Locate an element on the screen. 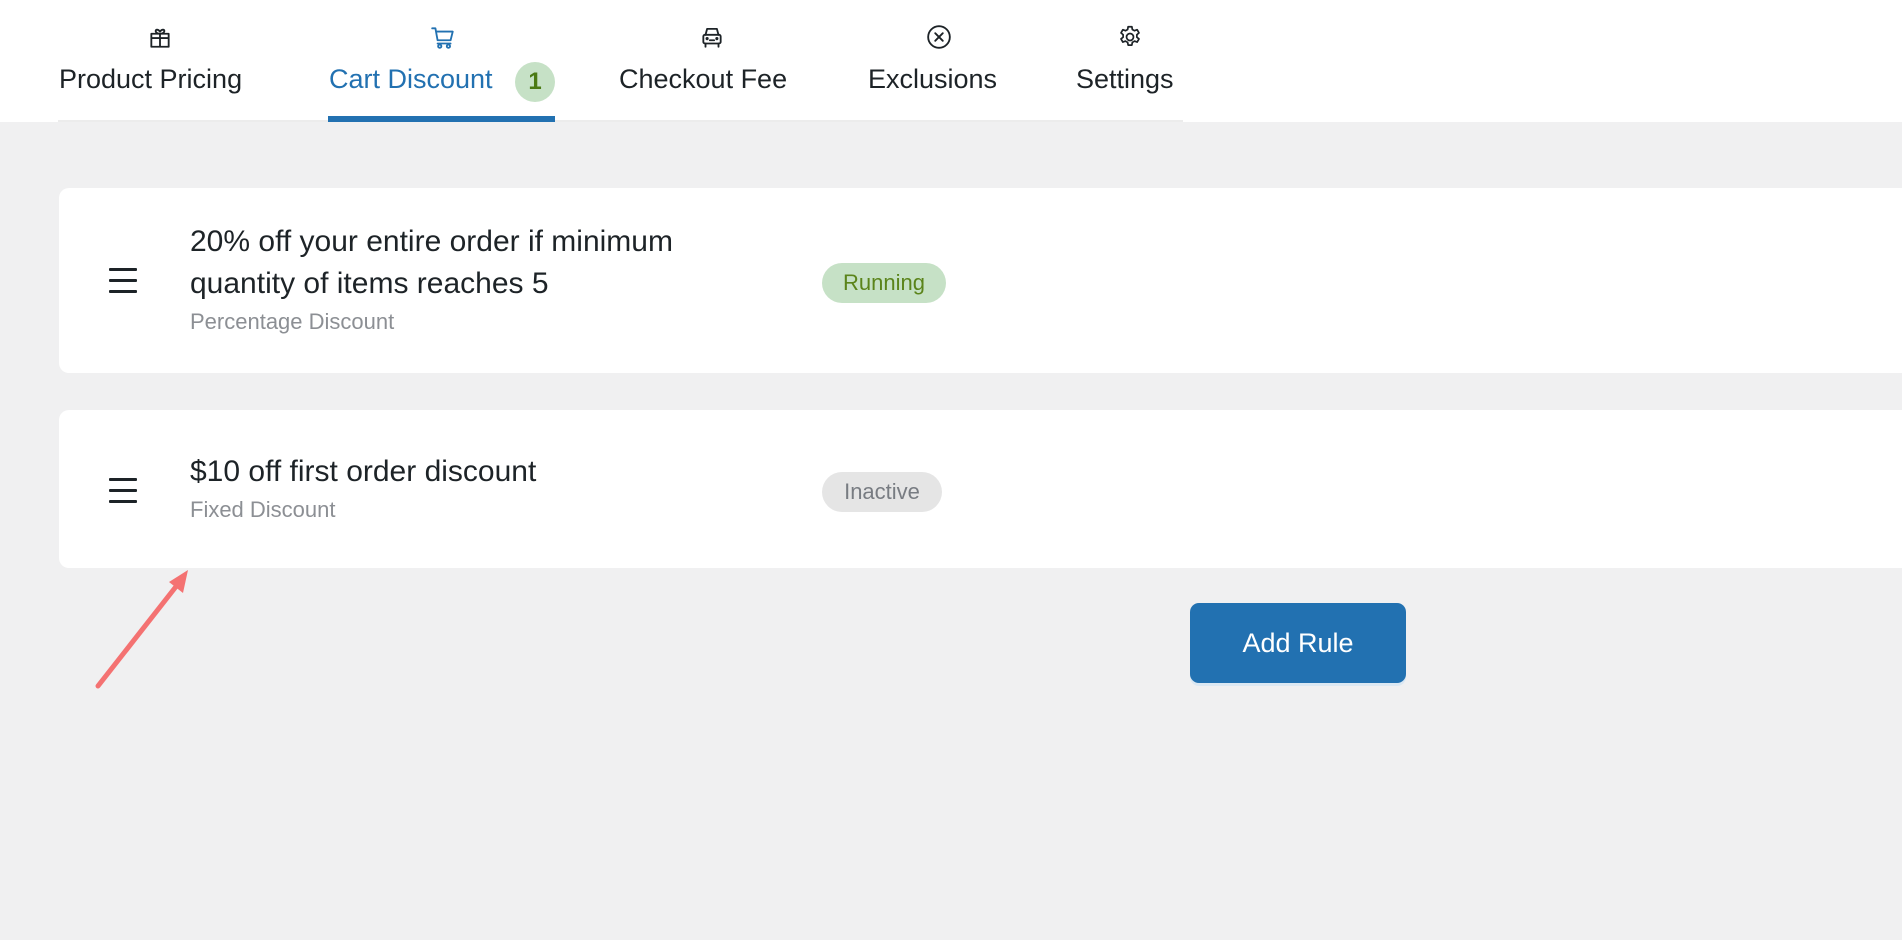 This screenshot has width=1902, height=940. tab-product-pricing: Product Pricing is located at coordinates (159, 61).